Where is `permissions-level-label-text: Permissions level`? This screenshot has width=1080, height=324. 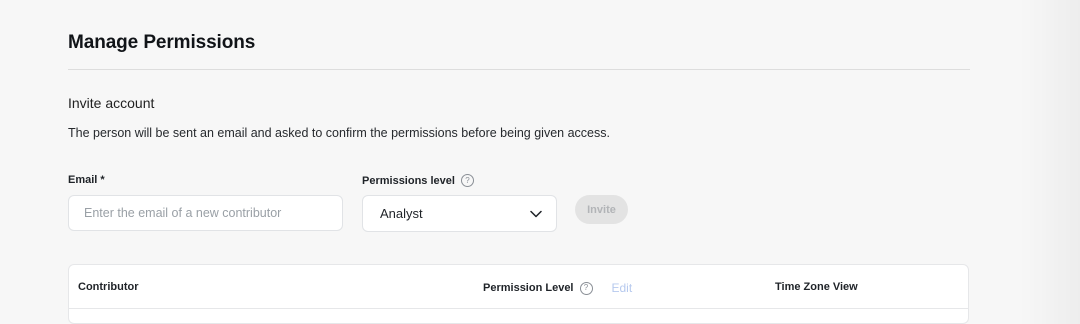 permissions-level-label-text: Permissions level is located at coordinates (408, 180).